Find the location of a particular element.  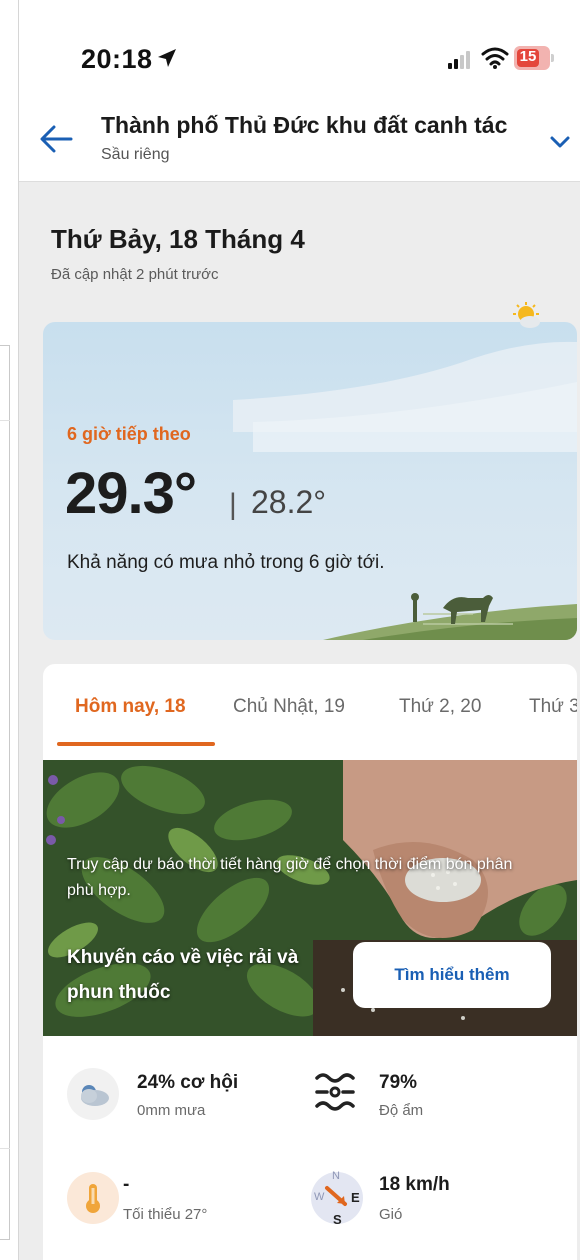

thermometer-icon is located at coordinates (93, 1198).